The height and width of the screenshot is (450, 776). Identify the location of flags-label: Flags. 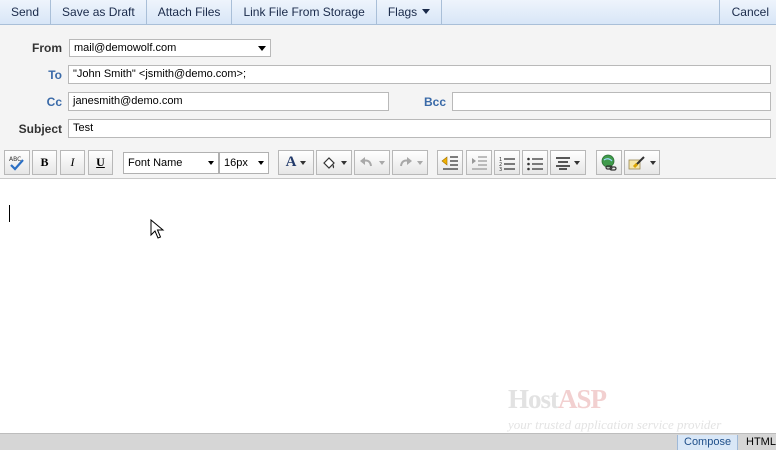
(402, 12).